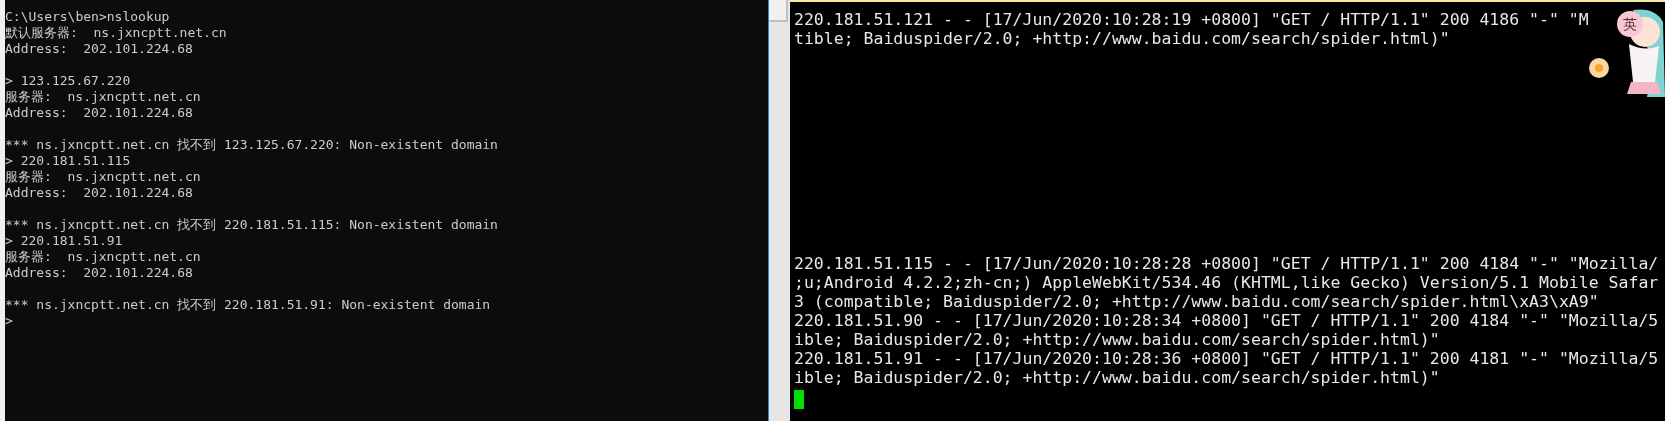 The image size is (1665, 421). I want to click on console-line: *** ns.jxncptt.net.cn 找不到 220.181.51.115: Non-existent domain, so click(252, 225).